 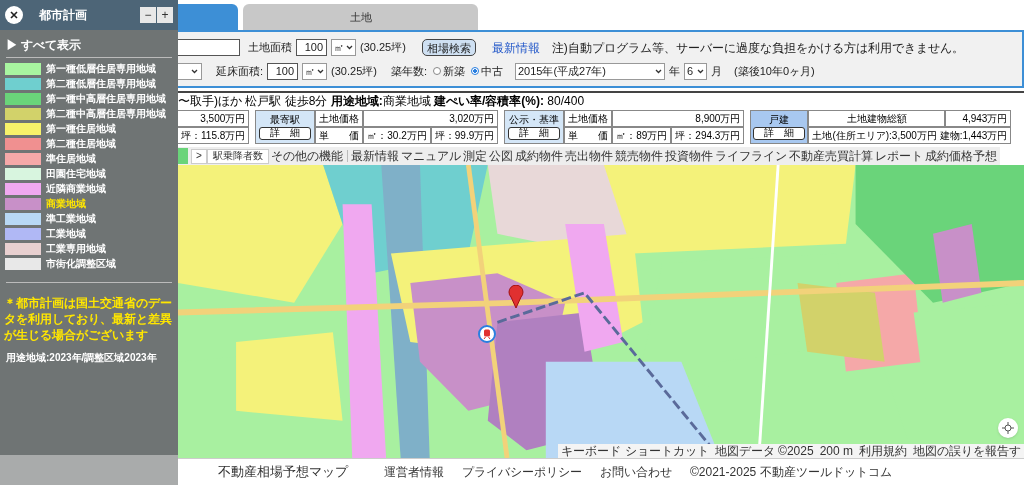 I want to click on unit-price-cell: ㎡：89万円, so click(x=642, y=135).